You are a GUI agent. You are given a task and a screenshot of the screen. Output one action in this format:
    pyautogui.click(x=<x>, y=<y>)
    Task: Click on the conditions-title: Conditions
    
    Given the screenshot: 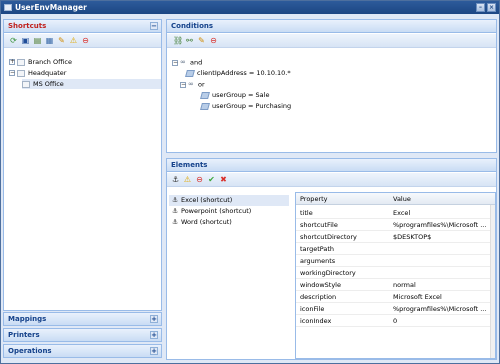 What is the action you would take?
    pyautogui.click(x=192, y=26)
    